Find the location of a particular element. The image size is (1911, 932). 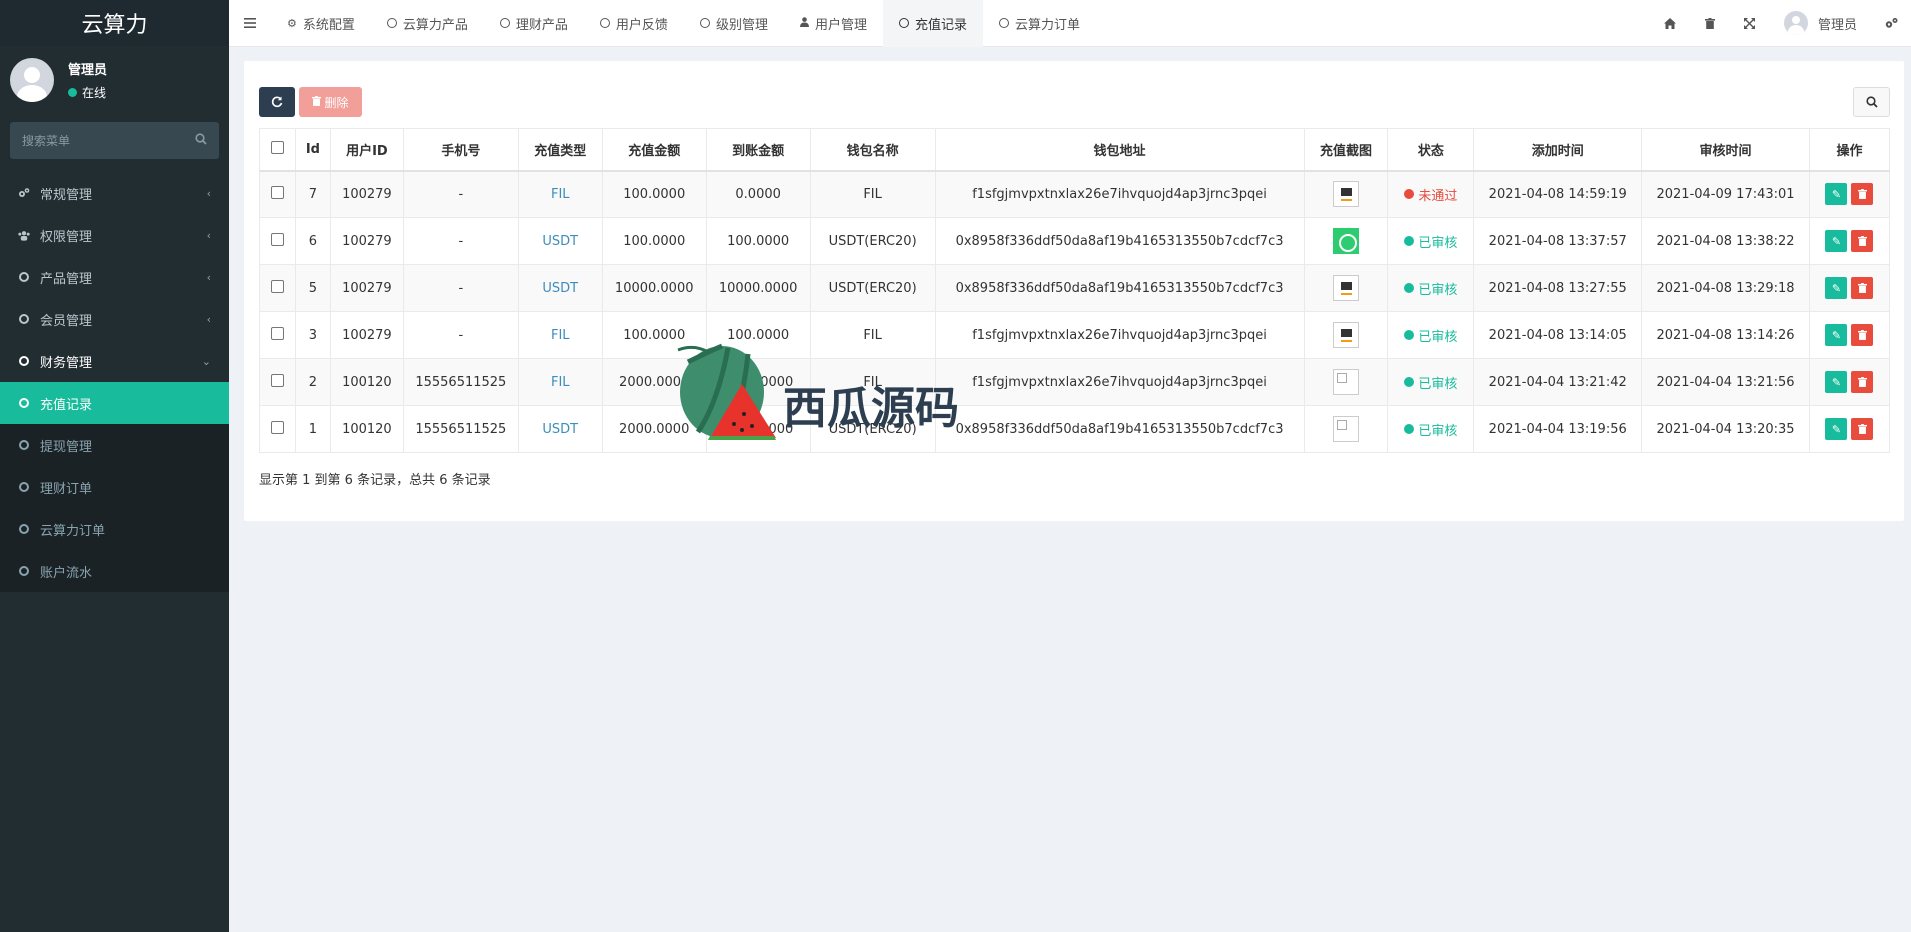

tab-user-feedback: 用户反馈 is located at coordinates (634, 23).